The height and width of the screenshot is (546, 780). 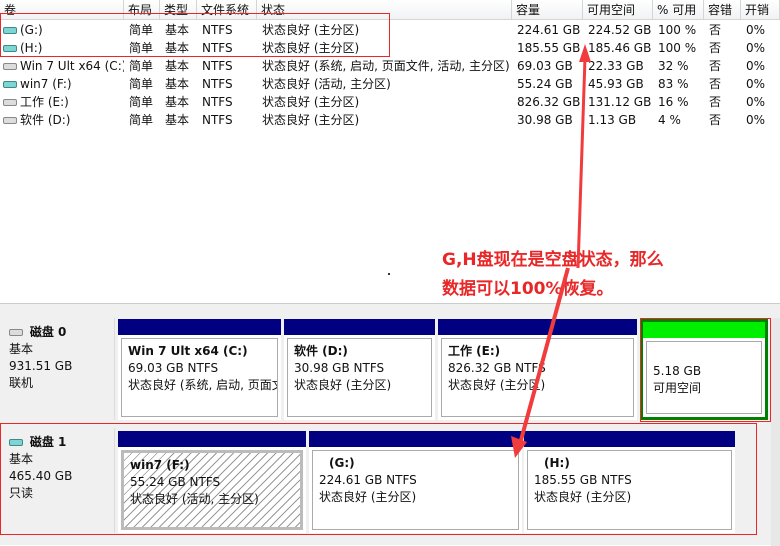 What do you see at coordinates (551, 251) in the screenshot?
I see `annotation-arrows` at bounding box center [551, 251].